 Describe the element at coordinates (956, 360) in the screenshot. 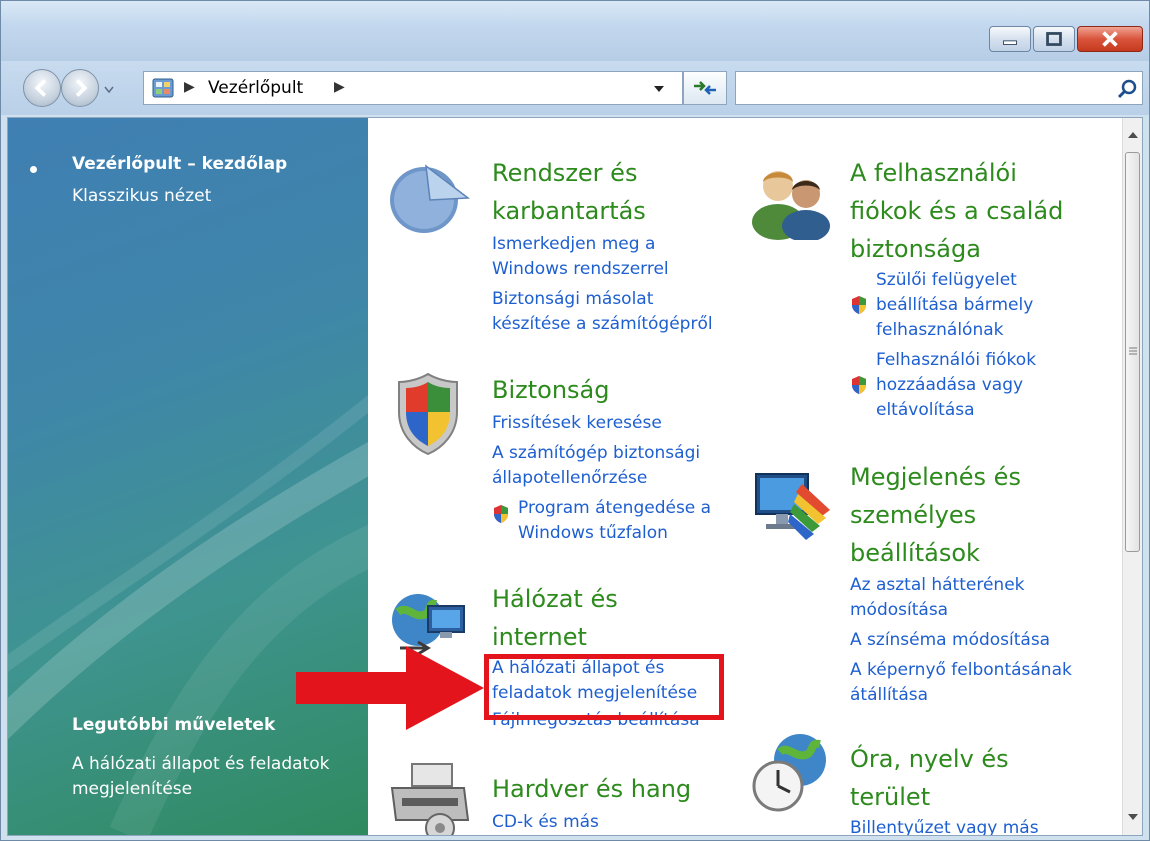

I see `users-link: Felhasználói fiókok` at that location.